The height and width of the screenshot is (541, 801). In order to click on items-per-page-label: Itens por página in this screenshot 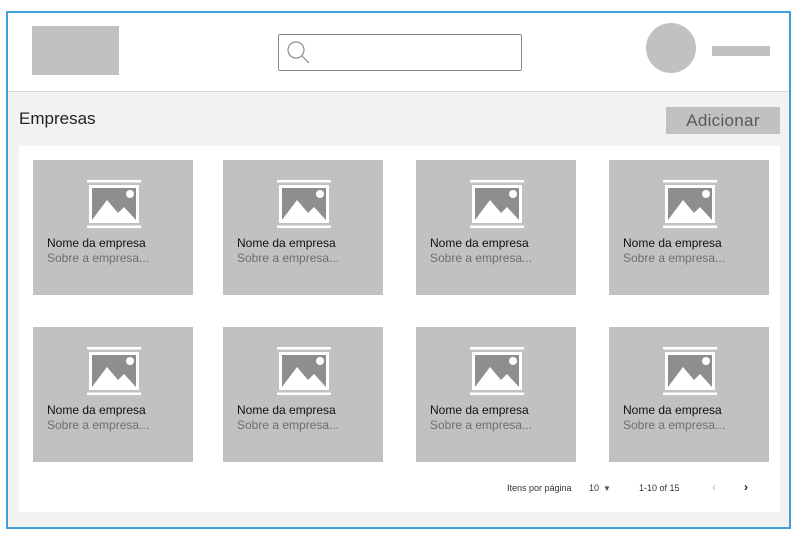, I will do `click(539, 488)`.